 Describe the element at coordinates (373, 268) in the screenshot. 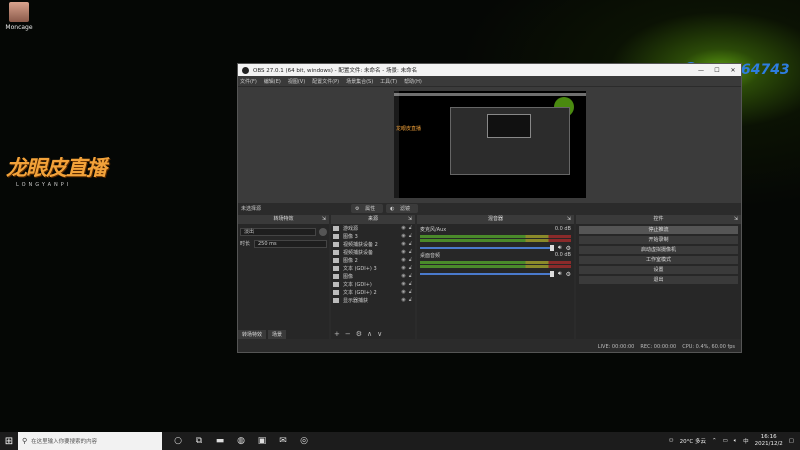

I see `source-item: 文本 (GDI+) 3 ◉ 🔓︎` at that location.